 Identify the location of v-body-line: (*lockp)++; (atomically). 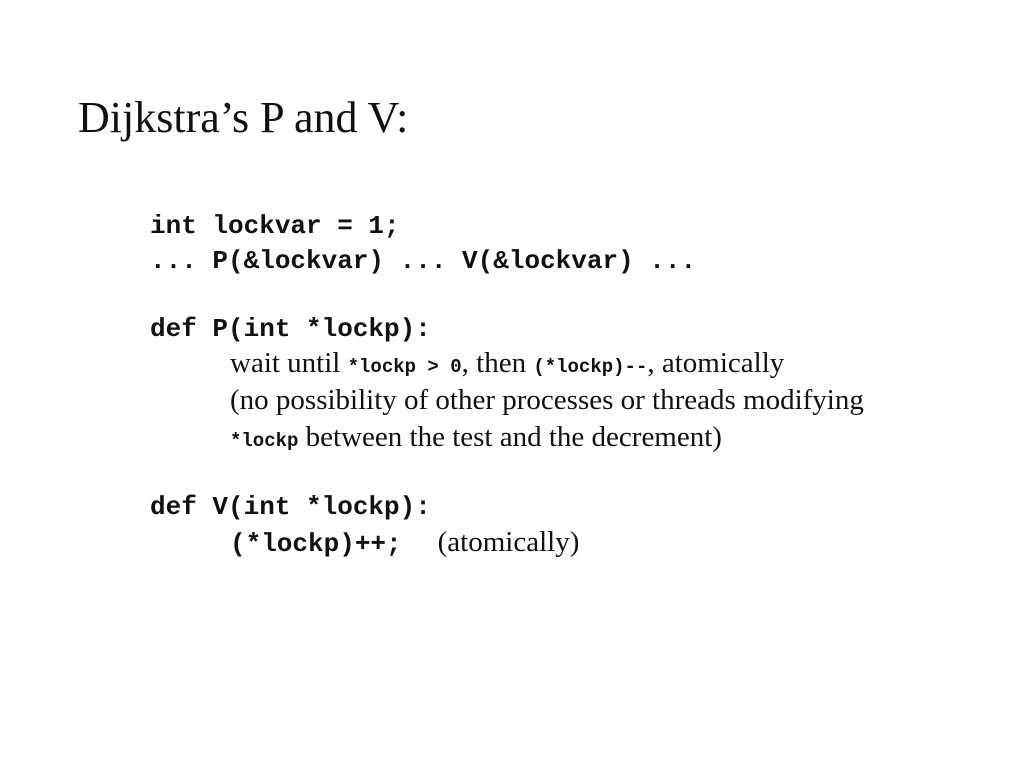
(404, 543).